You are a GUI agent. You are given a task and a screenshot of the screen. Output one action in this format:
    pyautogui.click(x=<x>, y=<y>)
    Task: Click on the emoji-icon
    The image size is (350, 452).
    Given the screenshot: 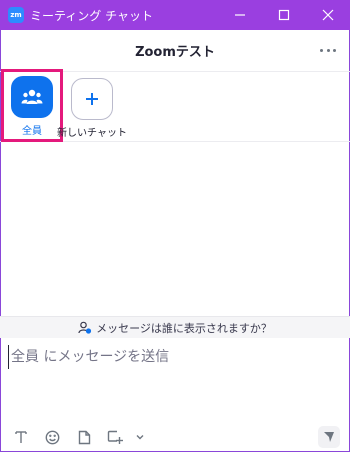 What is the action you would take?
    pyautogui.click(x=52, y=437)
    